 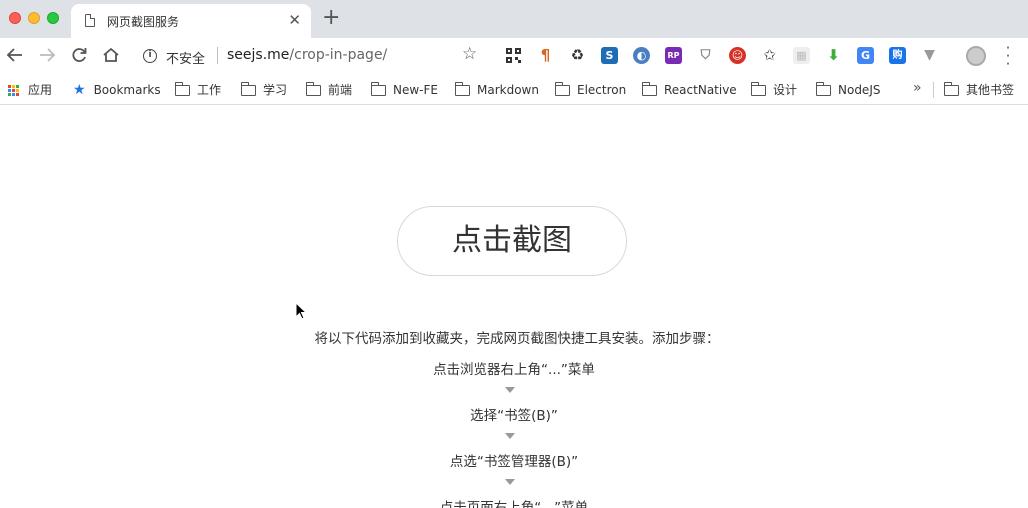 What do you see at coordinates (209, 90) in the screenshot?
I see `bookmark-label: 工作` at bounding box center [209, 90].